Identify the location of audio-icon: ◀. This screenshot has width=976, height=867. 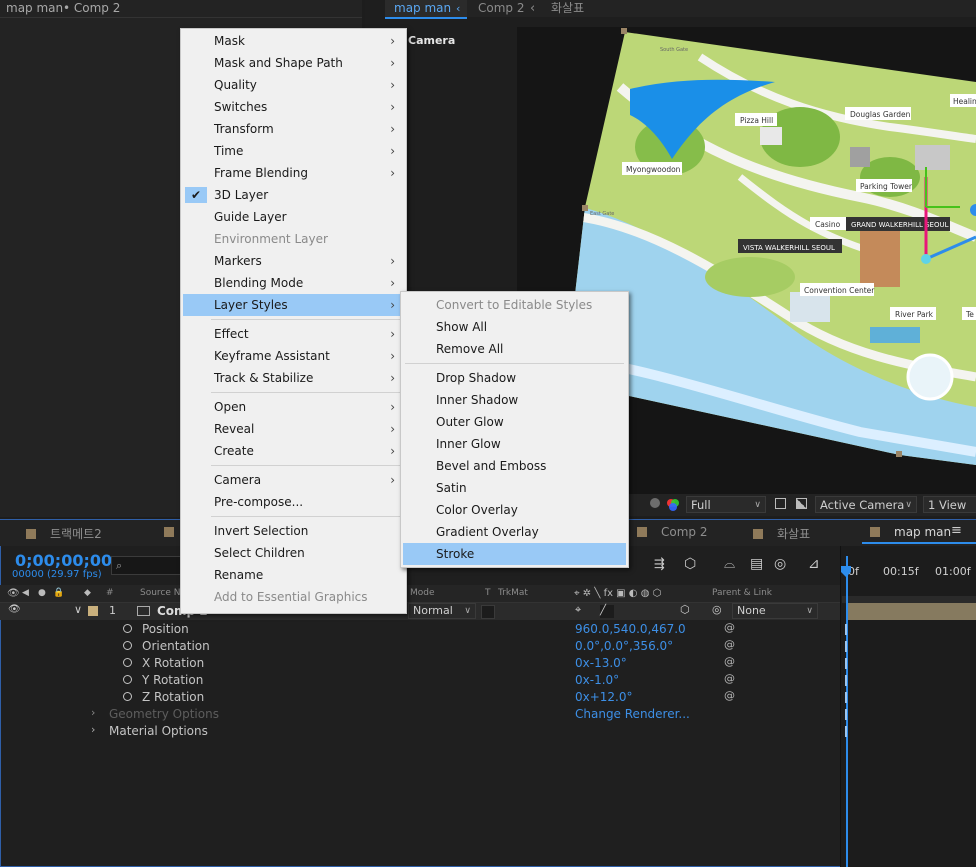
(25, 593).